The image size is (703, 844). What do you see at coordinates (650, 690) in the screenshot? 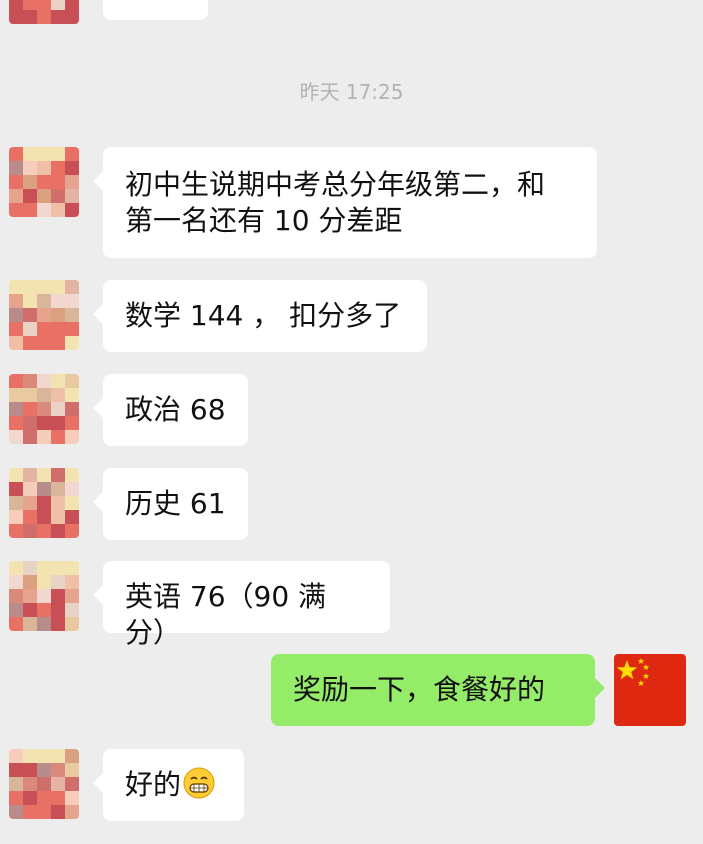
I see `china-flag-avatar-icon` at bounding box center [650, 690].